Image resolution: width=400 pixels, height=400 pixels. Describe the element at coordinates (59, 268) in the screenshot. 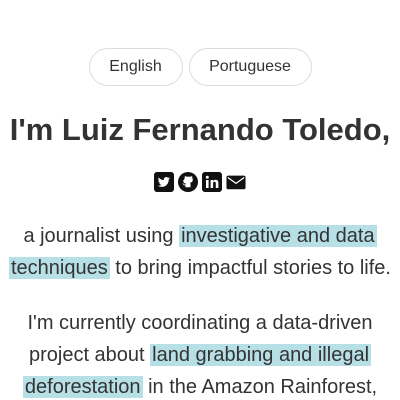

I see `highlight-text: techniques` at that location.